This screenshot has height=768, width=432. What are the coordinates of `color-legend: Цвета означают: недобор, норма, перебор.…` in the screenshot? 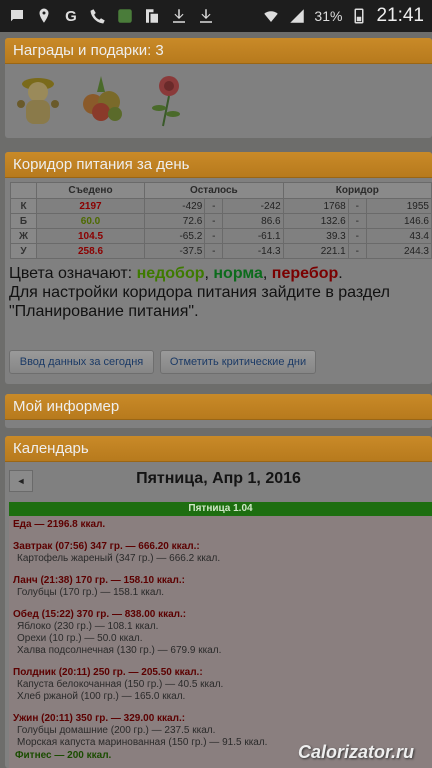 It's located at (219, 292).